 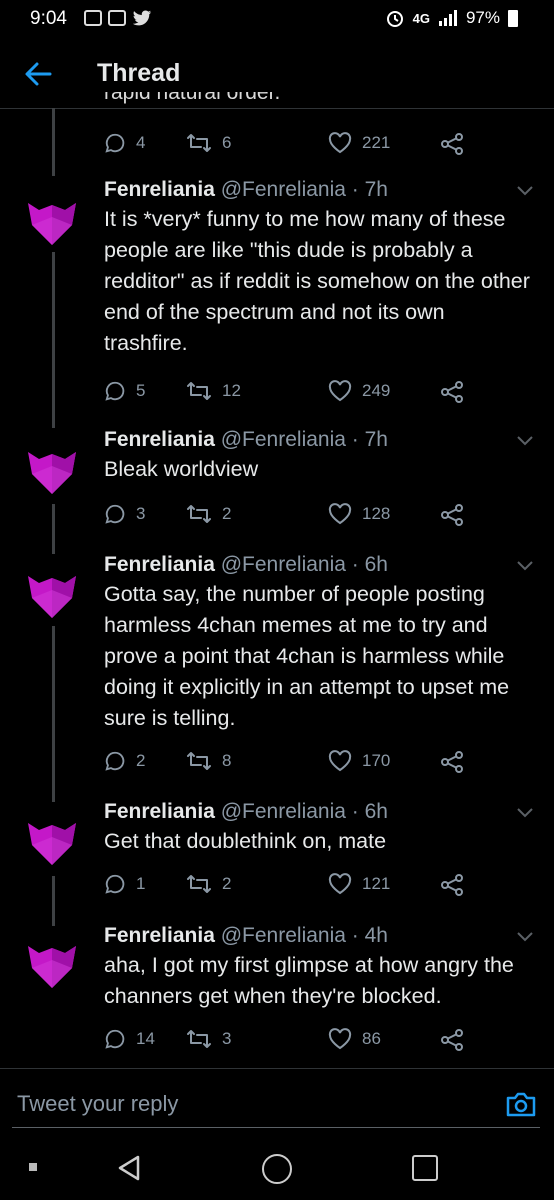 What do you see at coordinates (371, 1038) in the screenshot?
I see `like-count: 86` at bounding box center [371, 1038].